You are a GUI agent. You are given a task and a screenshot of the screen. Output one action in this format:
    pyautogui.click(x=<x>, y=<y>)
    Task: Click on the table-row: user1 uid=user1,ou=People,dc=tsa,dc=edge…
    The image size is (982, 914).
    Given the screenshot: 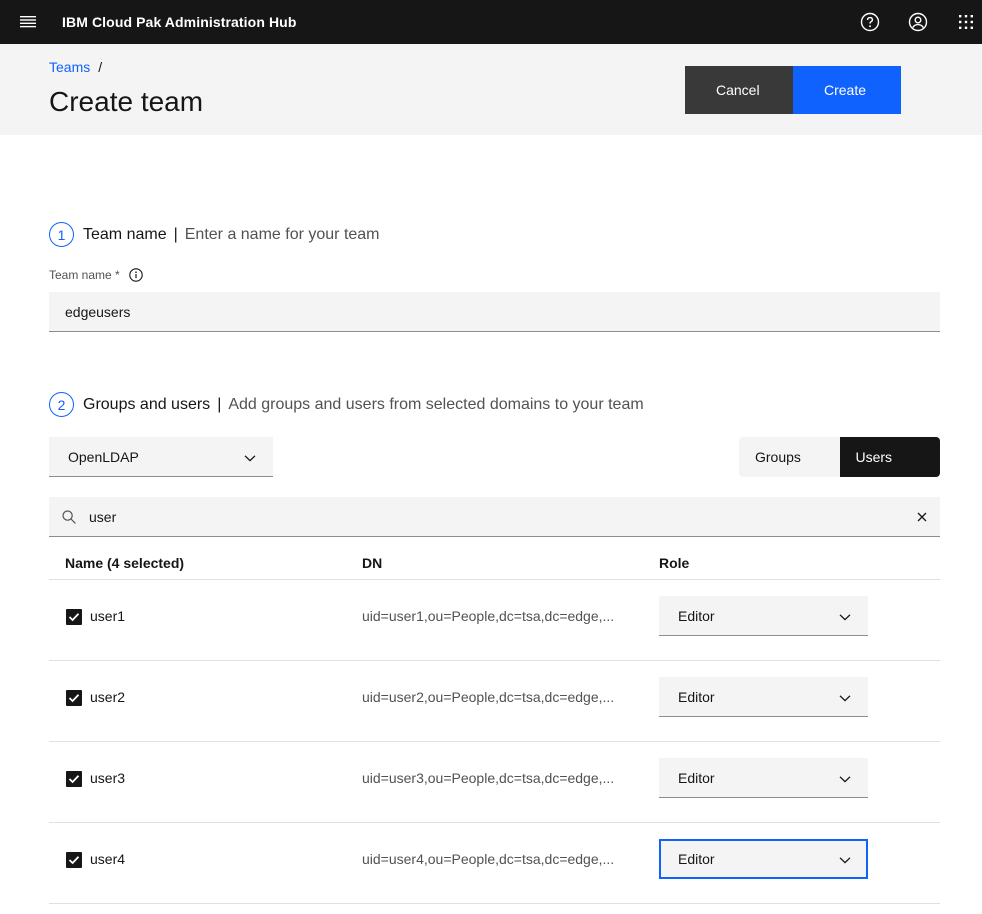 What is the action you would take?
    pyautogui.click(x=494, y=620)
    